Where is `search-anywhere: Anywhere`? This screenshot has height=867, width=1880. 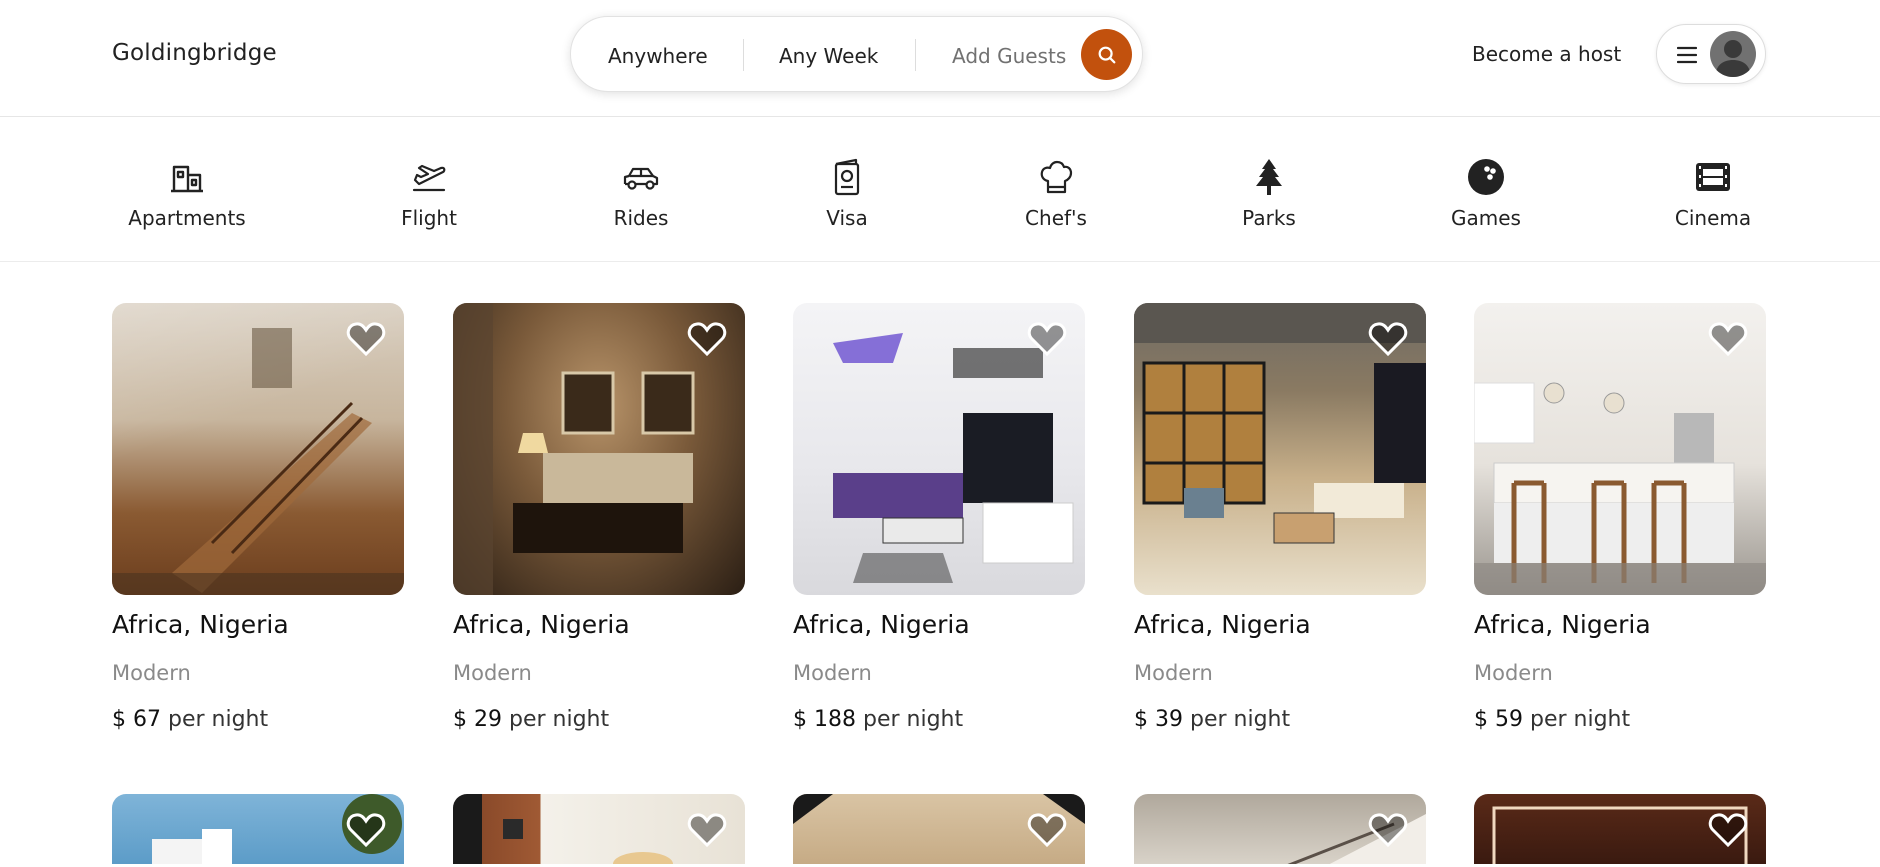 search-anywhere: Anywhere is located at coordinates (658, 56).